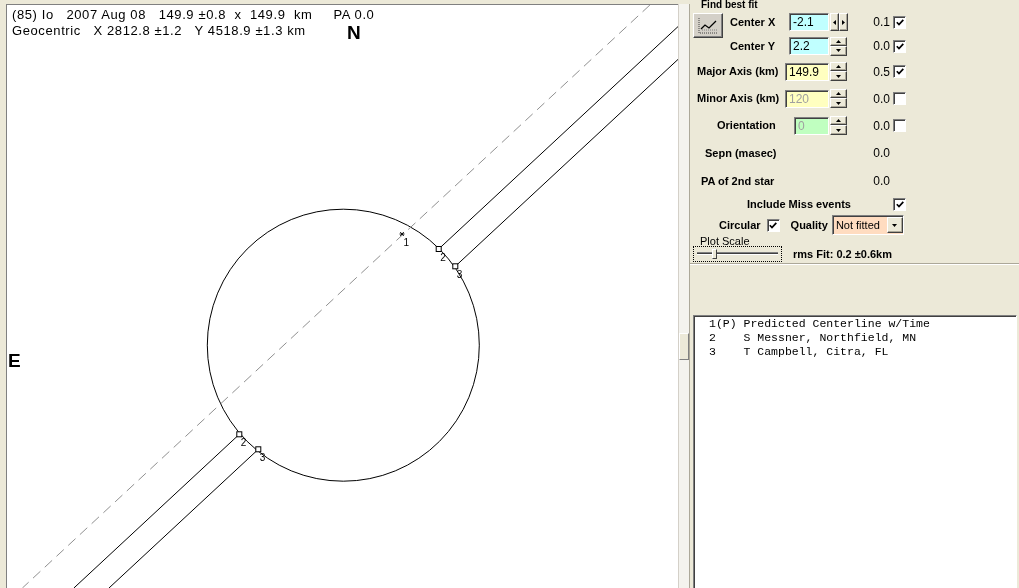  I want to click on number-field: 149.9, so click(807, 71).